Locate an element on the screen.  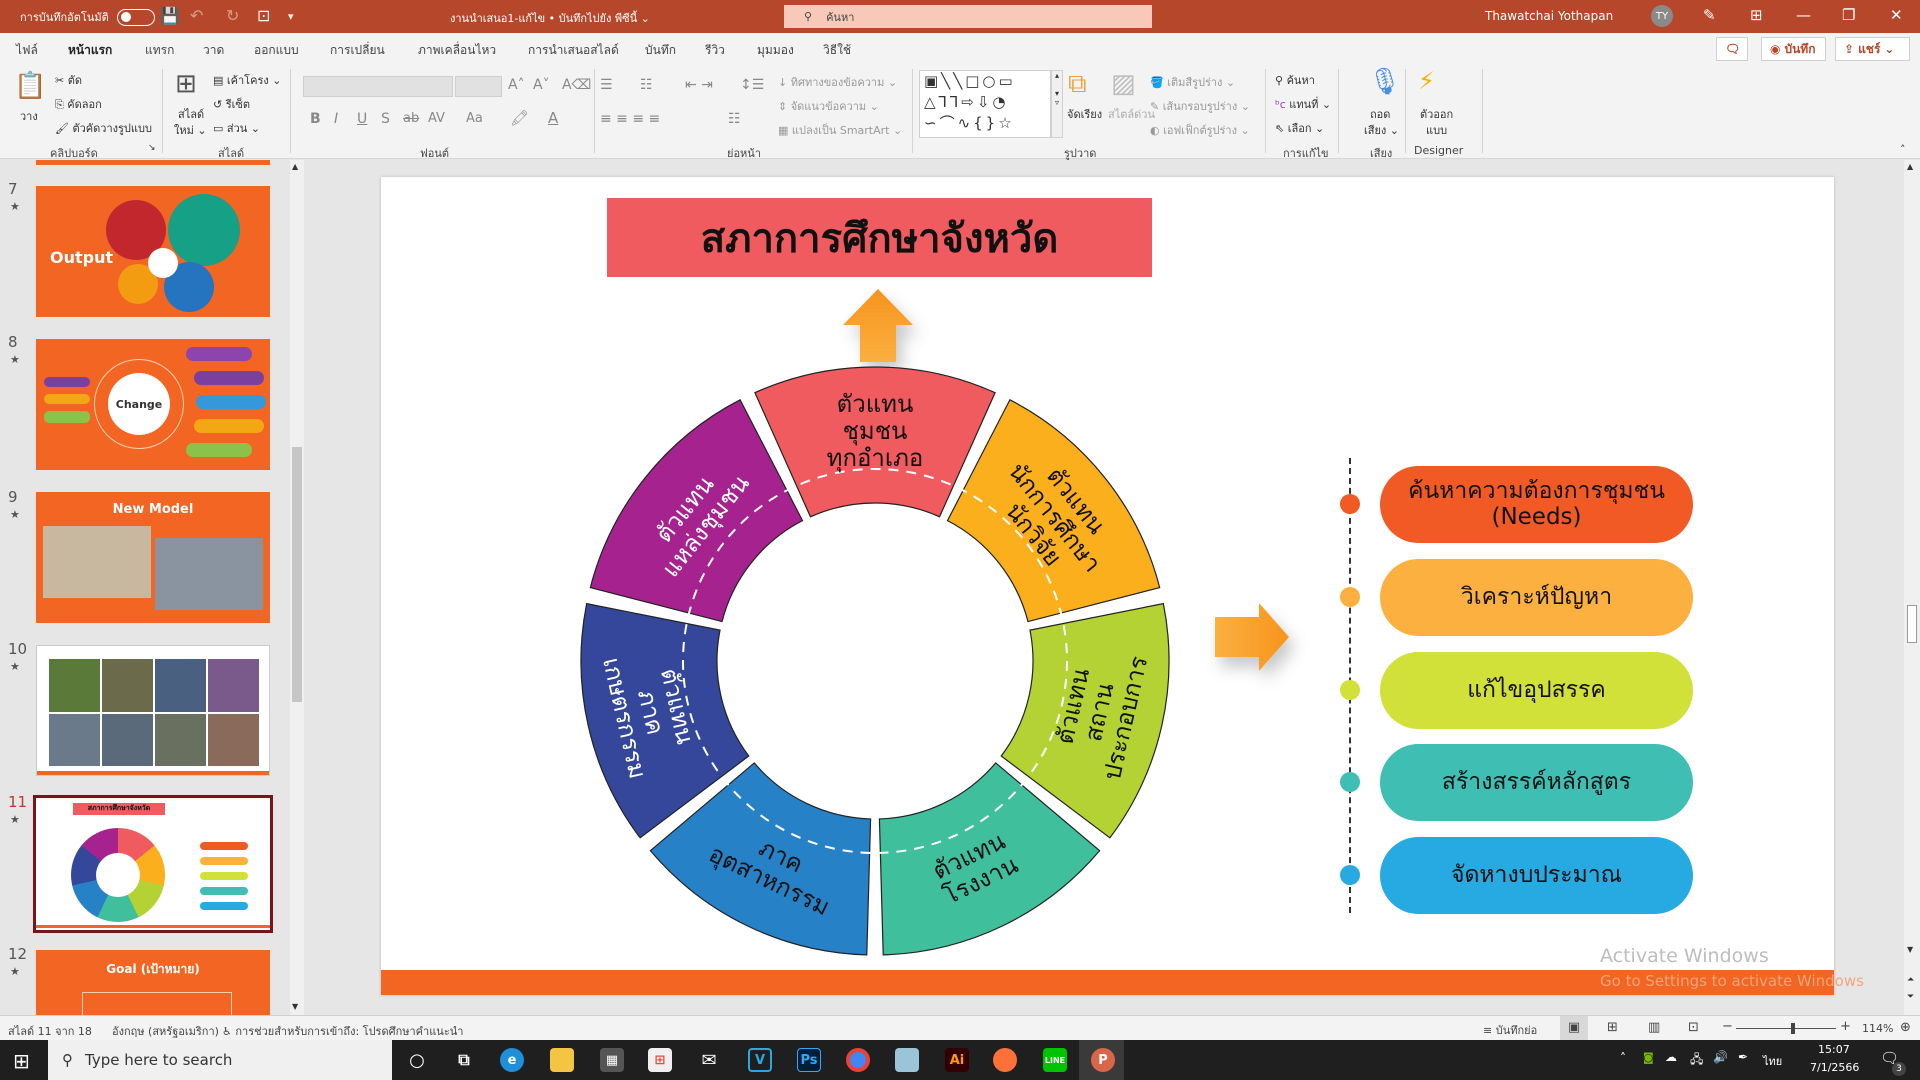
taskbar-search: ⚲ Type here to search is located at coordinates (220, 1060).